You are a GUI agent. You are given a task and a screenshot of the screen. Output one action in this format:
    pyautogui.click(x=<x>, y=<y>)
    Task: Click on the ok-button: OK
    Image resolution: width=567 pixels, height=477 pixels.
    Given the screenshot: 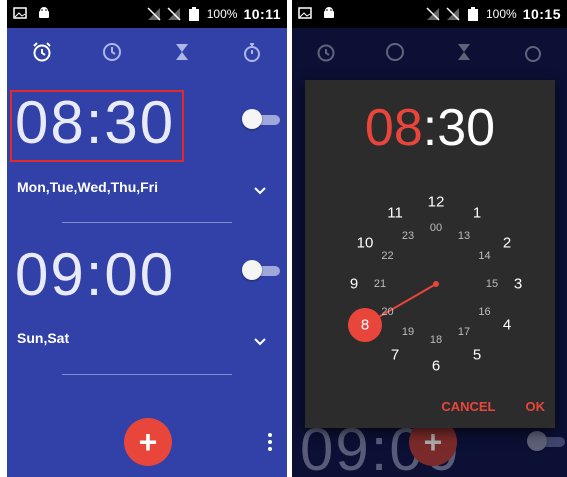 What is the action you would take?
    pyautogui.click(x=536, y=406)
    